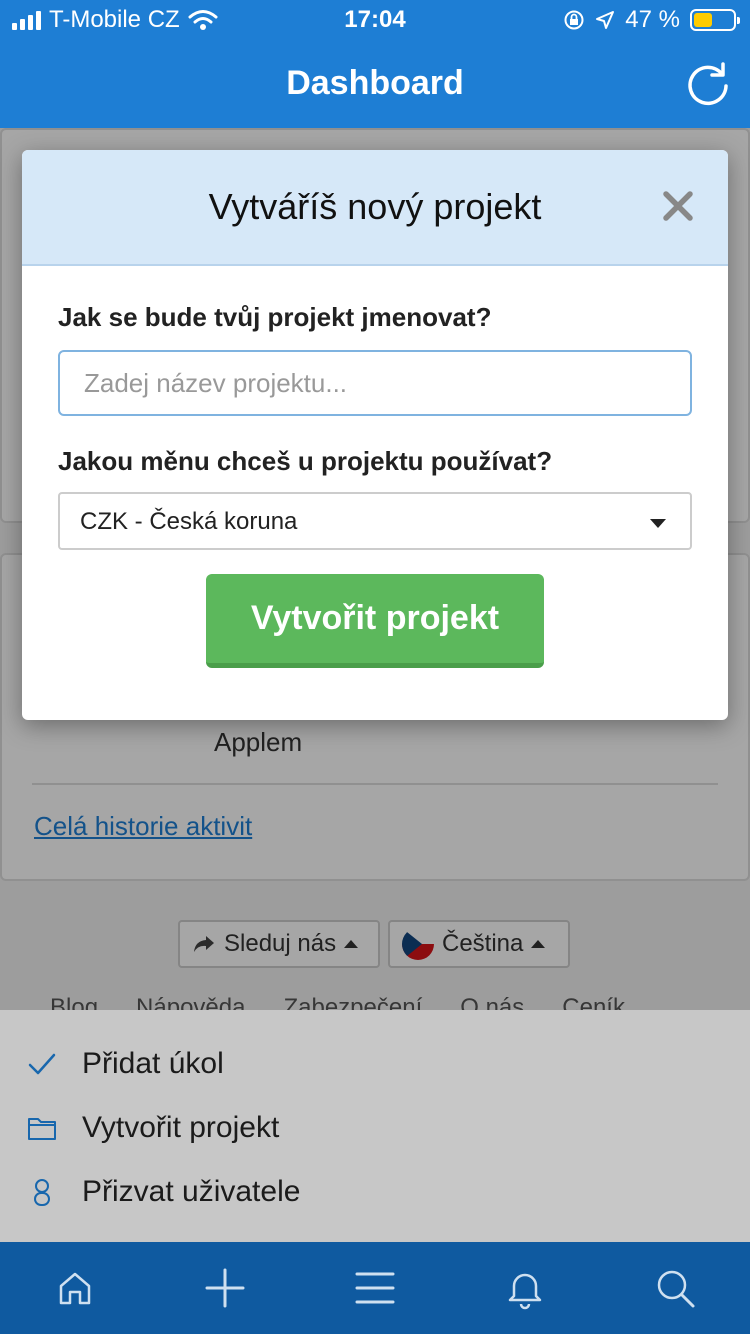 This screenshot has height=1334, width=750. I want to click on status-bar: T-Mobile CZ 17:04 47 %, so click(375, 20).